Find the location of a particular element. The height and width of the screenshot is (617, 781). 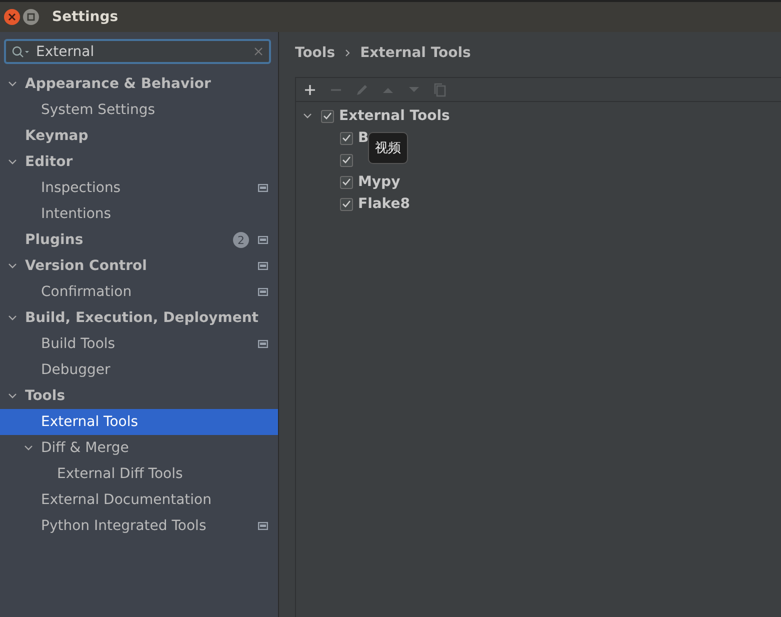

sidebar-item: Diff & Merge is located at coordinates (139, 448).